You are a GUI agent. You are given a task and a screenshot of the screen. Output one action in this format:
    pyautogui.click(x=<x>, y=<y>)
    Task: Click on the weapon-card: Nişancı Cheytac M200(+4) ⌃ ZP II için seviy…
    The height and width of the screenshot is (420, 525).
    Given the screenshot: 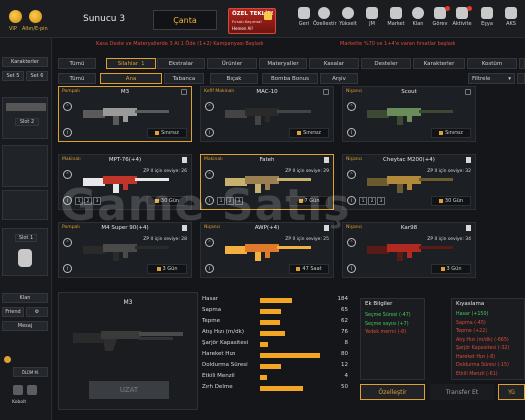 What is the action you would take?
    pyautogui.click(x=409, y=182)
    